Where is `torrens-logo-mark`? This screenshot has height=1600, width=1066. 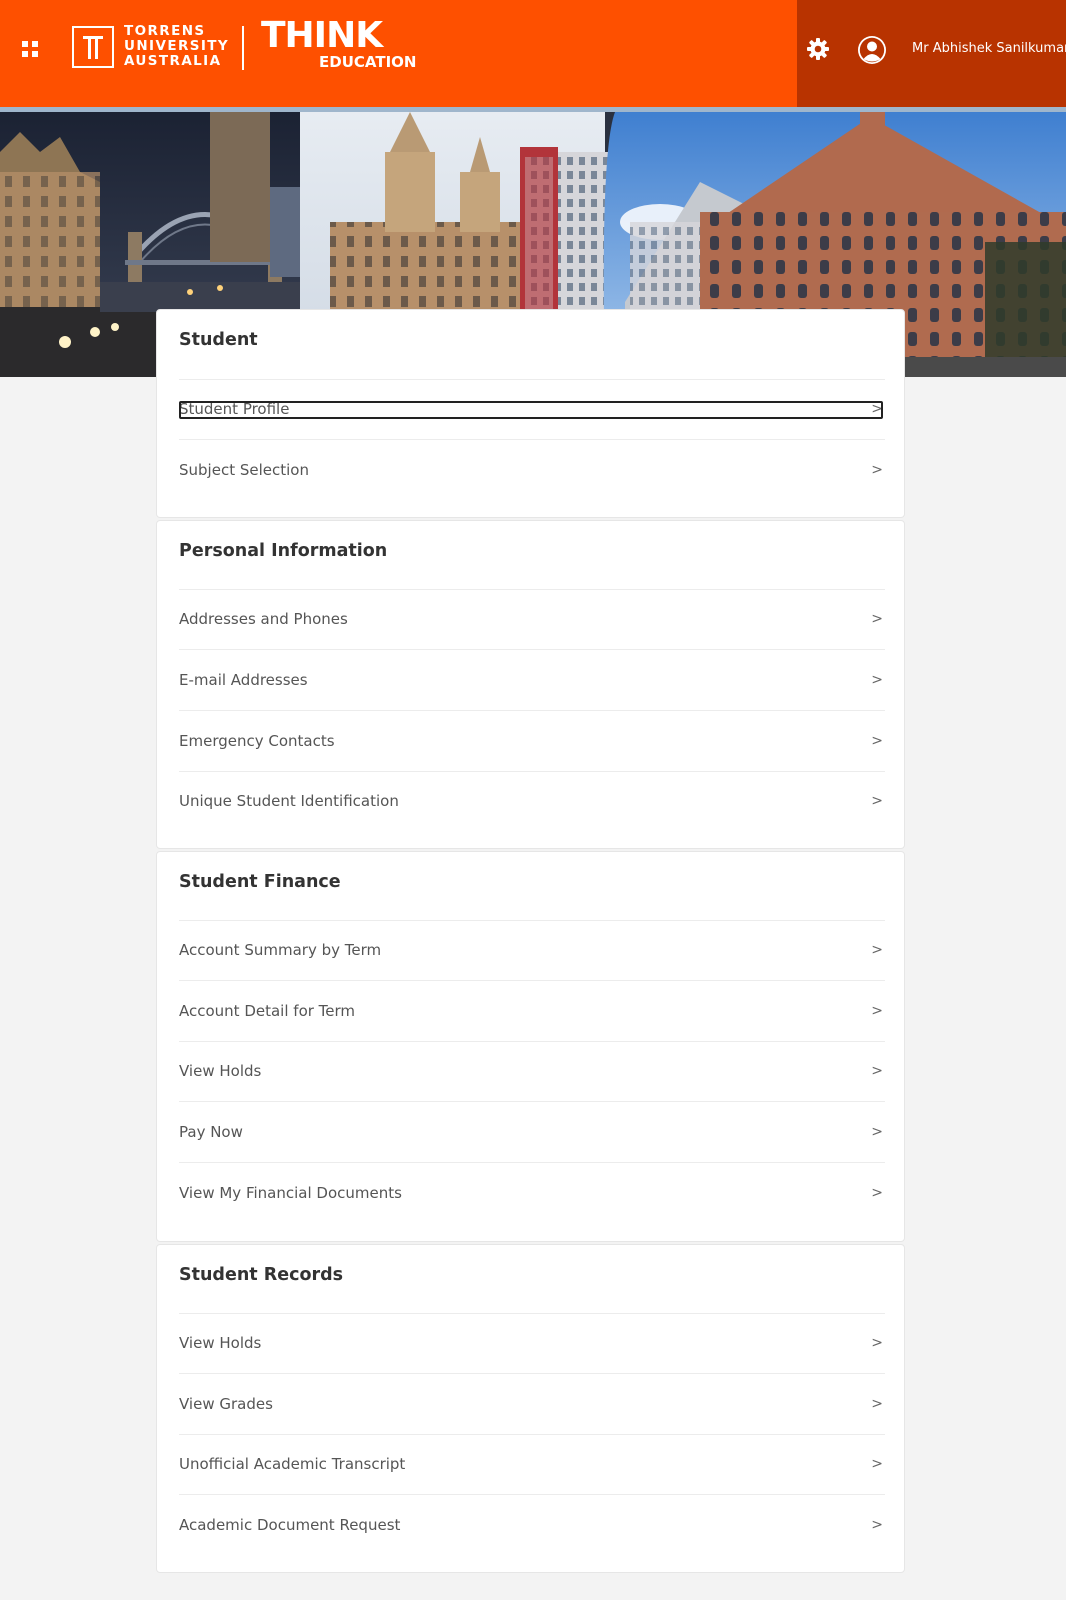
torrens-logo-mark is located at coordinates (93, 47).